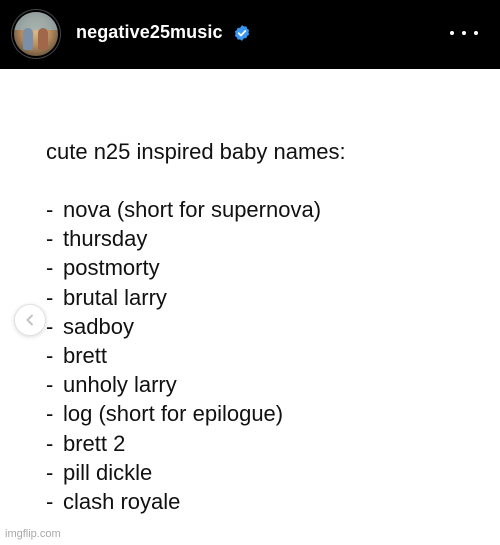 The width and height of the screenshot is (500, 545). Describe the element at coordinates (115, 297) in the screenshot. I see `list-item-text: brutal larry` at that location.